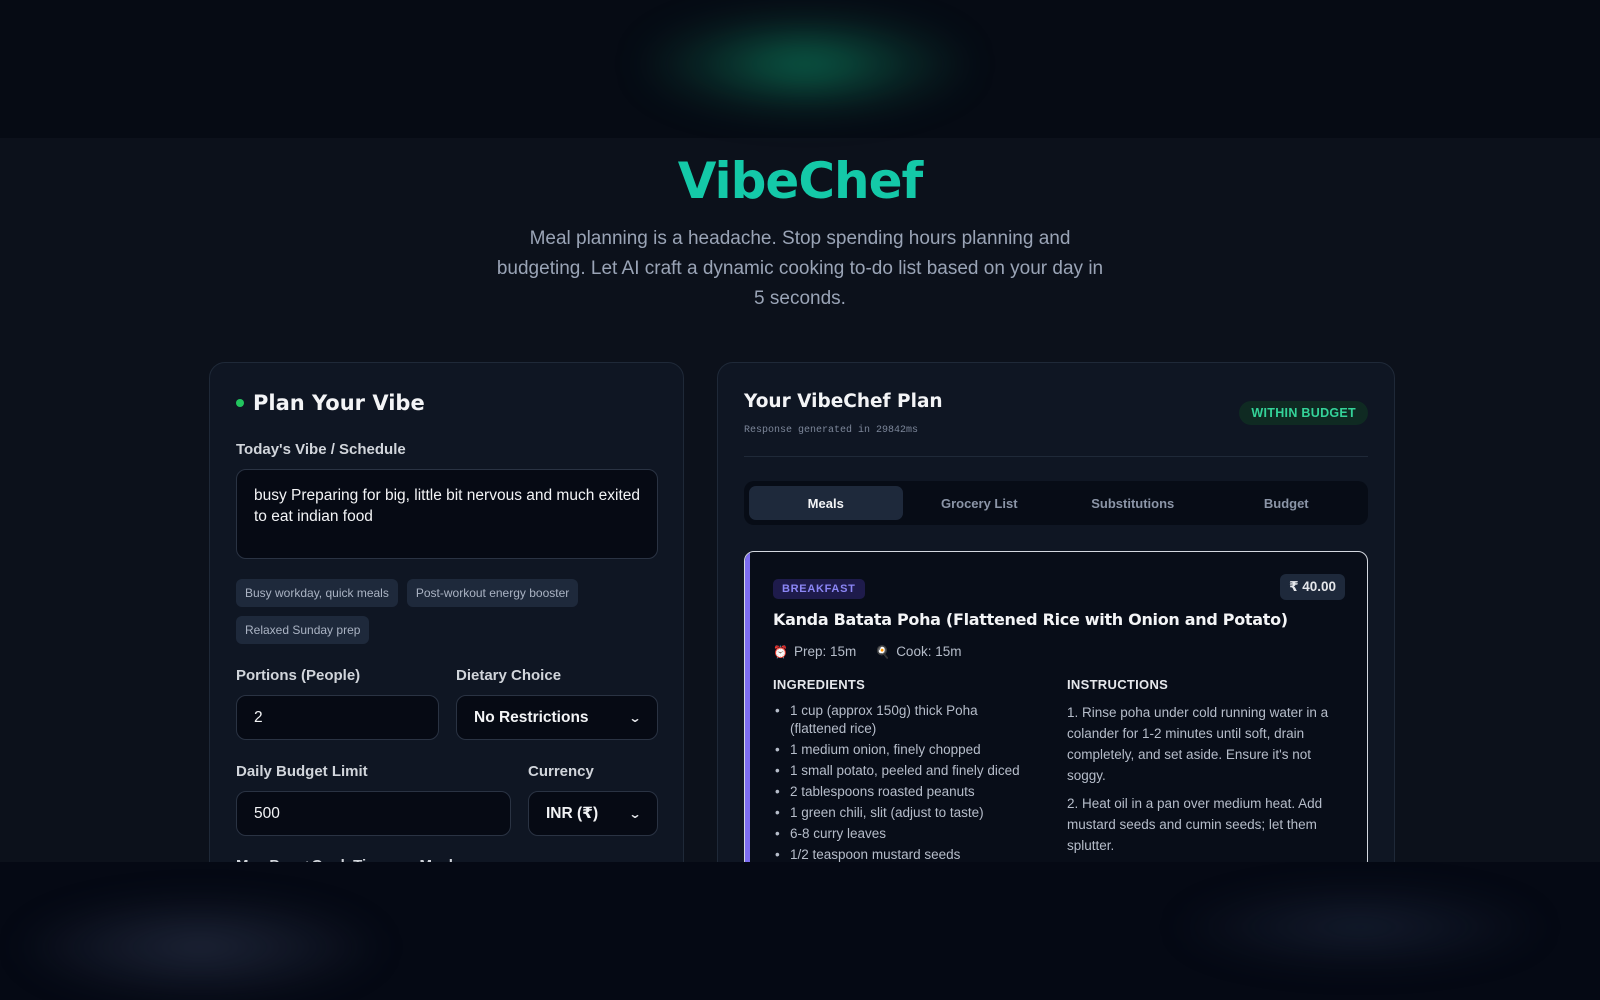  I want to click on list-item: 6-8 curry leaves, so click(905, 834).